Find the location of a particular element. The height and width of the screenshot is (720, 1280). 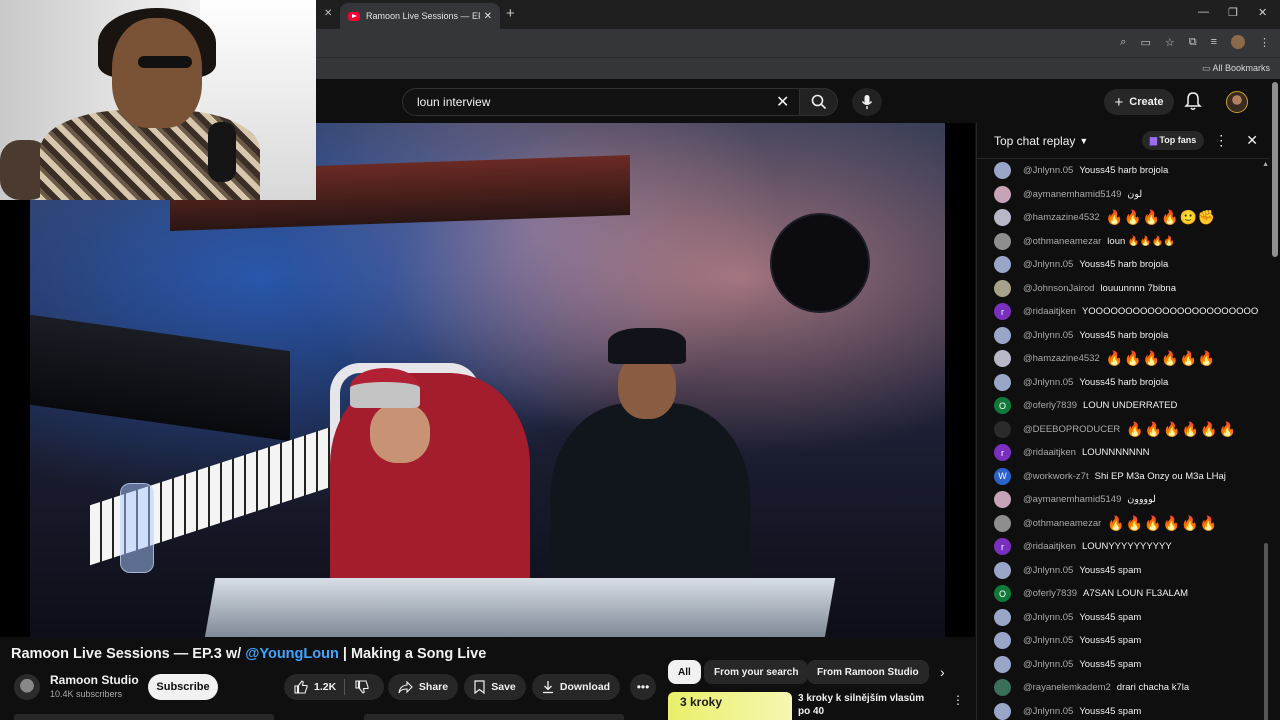

chat-scrollbar is located at coordinates (1266, 631).